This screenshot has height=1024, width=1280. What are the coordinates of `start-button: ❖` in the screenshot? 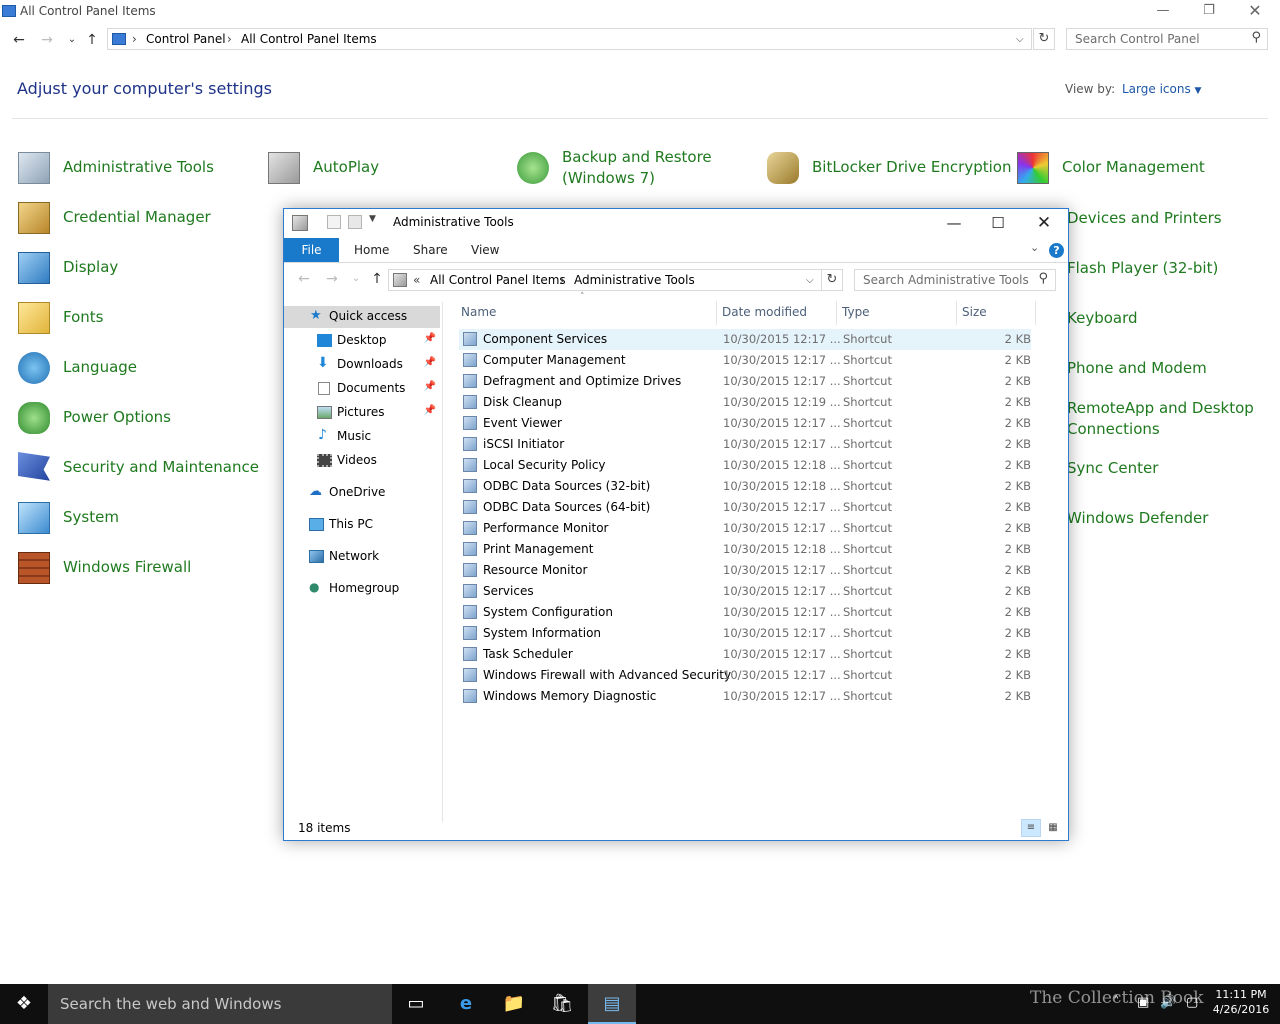 It's located at (24, 1004).